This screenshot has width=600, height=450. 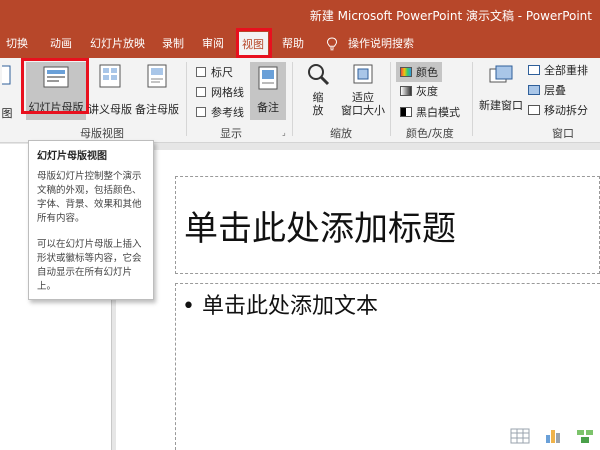 What do you see at coordinates (381, 44) in the screenshot?
I see `tell-me-search: 操作说明搜索` at bounding box center [381, 44].